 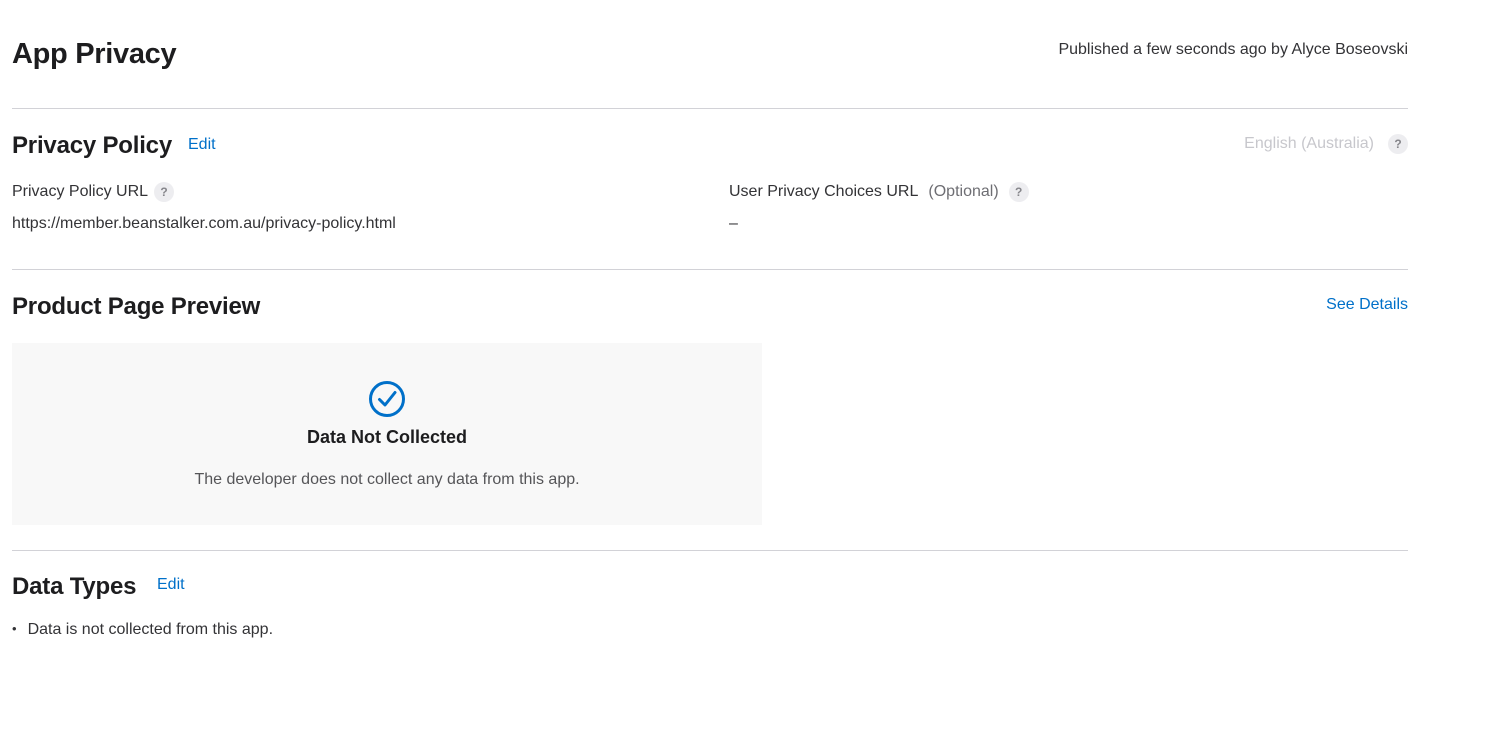 What do you see at coordinates (733, 223) in the screenshot?
I see `user-privacy-choices-url-value: –` at bounding box center [733, 223].